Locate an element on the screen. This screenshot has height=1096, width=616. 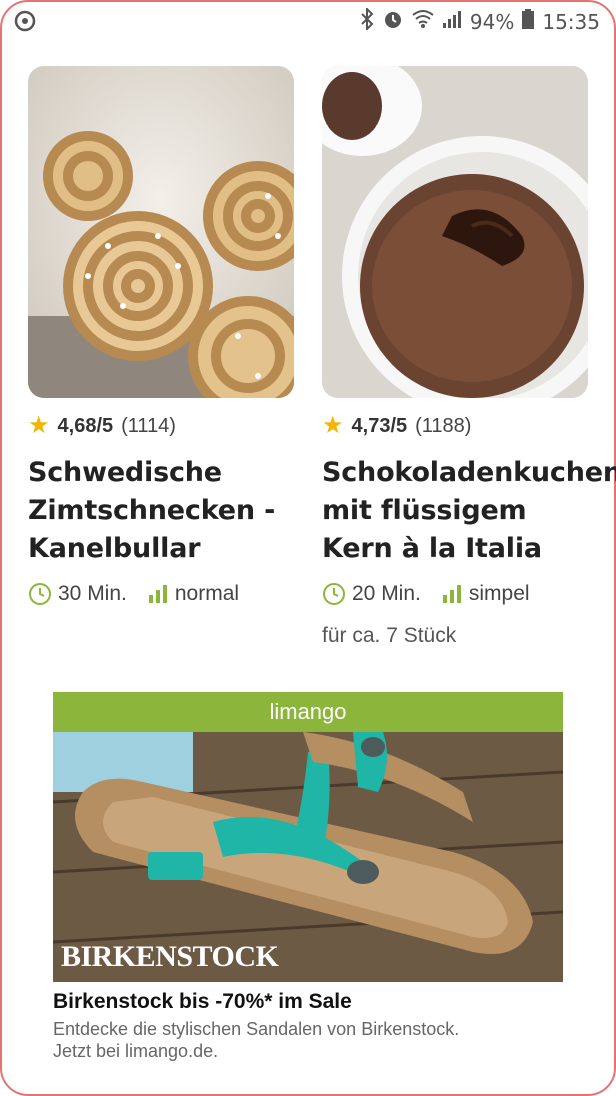
recipe-image-chocolate-cake is located at coordinates (455, 232).